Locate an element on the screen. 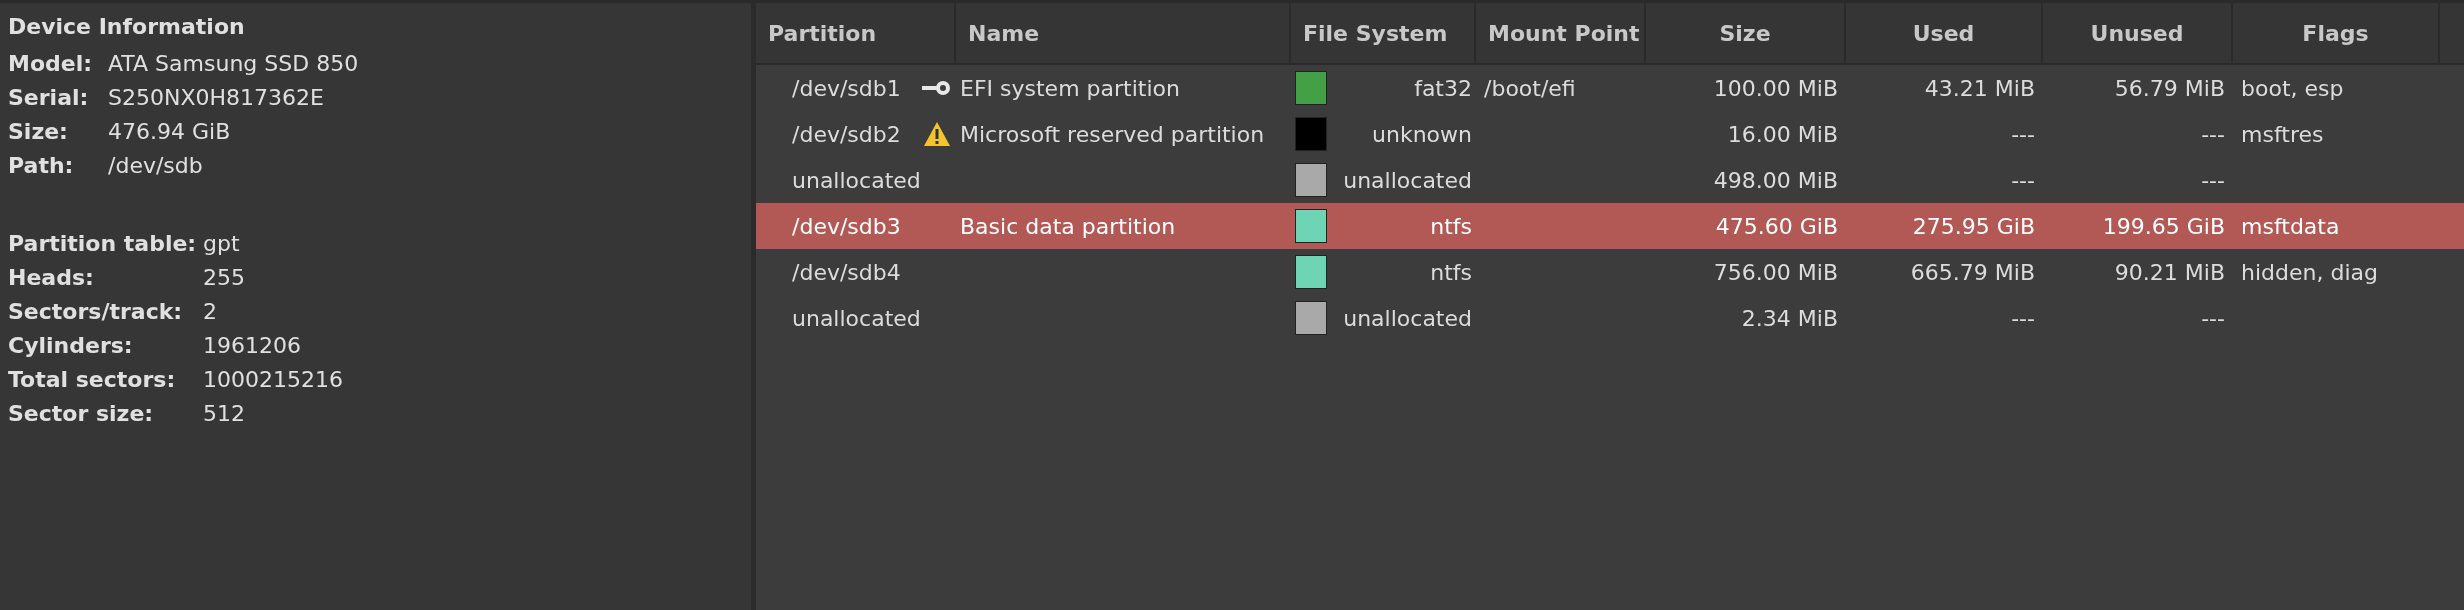  field-label: Size: is located at coordinates (38, 132).